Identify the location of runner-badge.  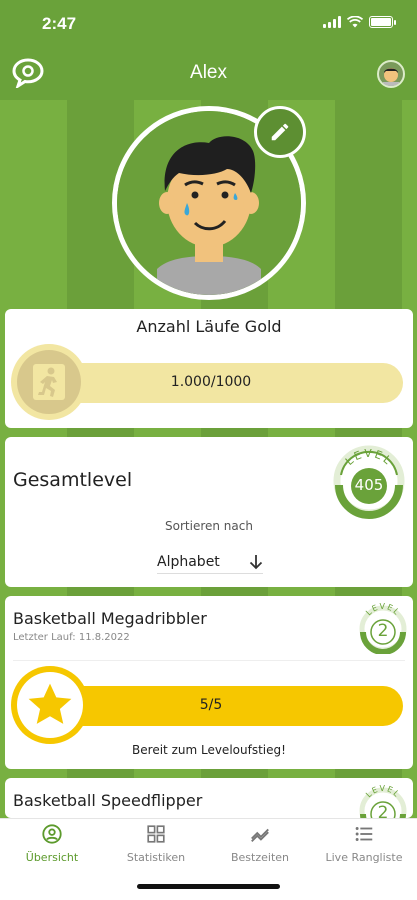
(49, 382).